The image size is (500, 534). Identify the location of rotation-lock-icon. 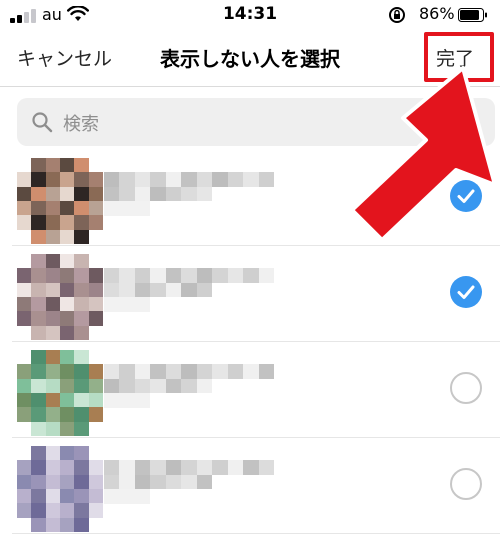
(397, 15).